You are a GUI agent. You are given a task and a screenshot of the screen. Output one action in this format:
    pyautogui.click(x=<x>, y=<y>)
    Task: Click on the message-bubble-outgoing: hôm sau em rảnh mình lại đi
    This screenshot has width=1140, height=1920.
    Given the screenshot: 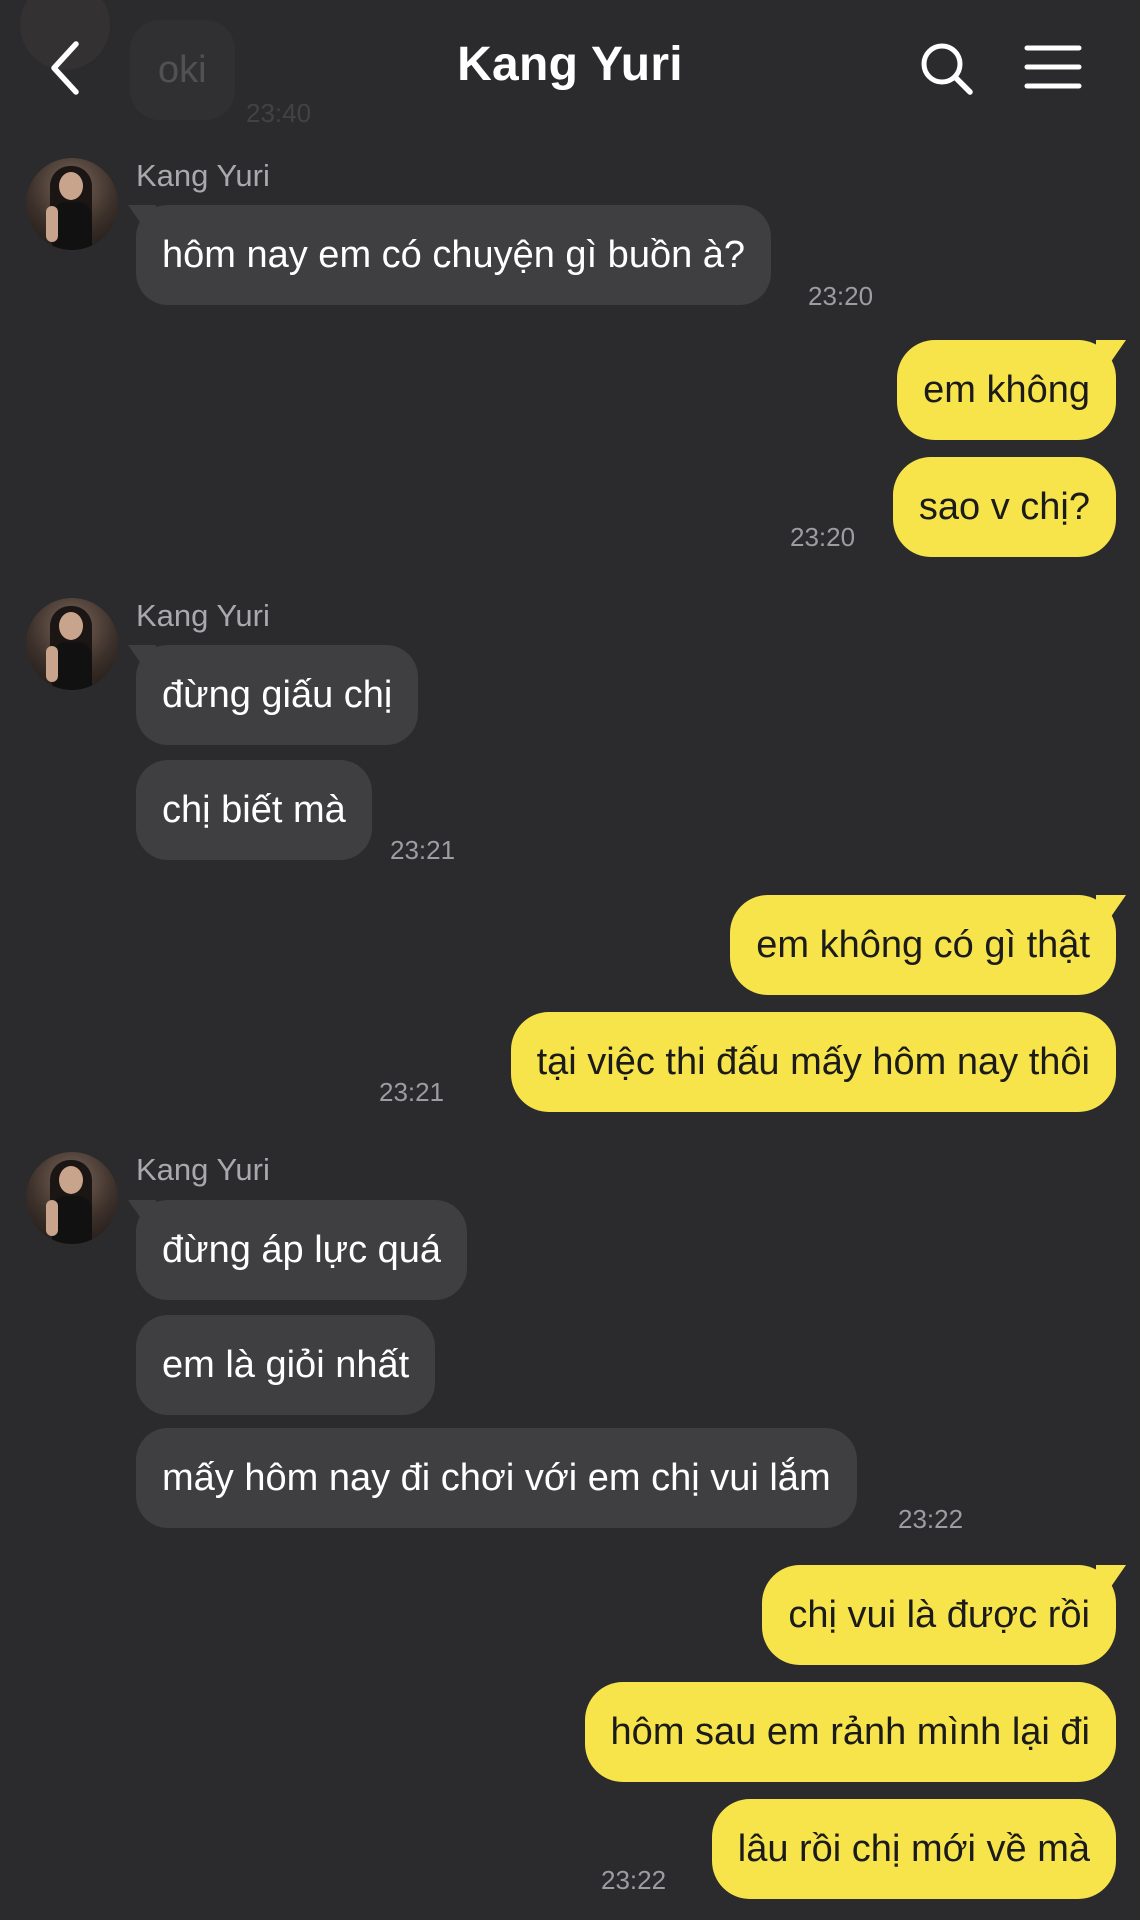 What is the action you would take?
    pyautogui.click(x=850, y=1732)
    